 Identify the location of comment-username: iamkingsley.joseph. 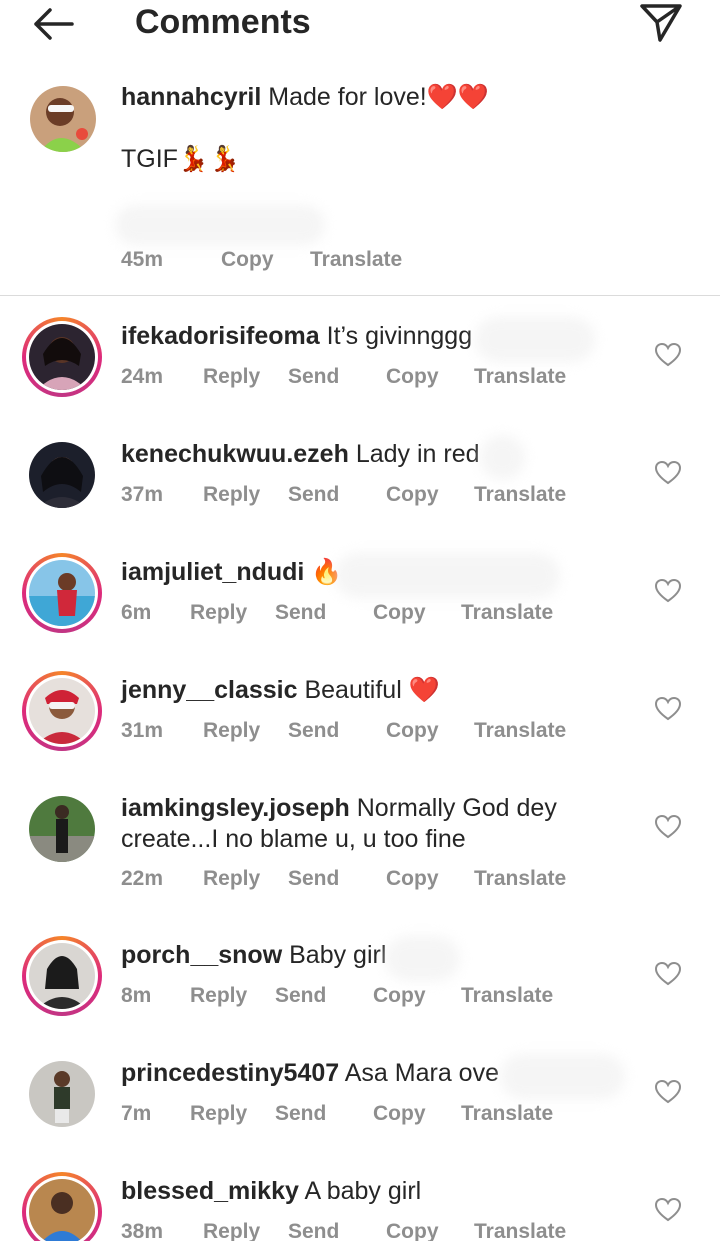
(235, 808).